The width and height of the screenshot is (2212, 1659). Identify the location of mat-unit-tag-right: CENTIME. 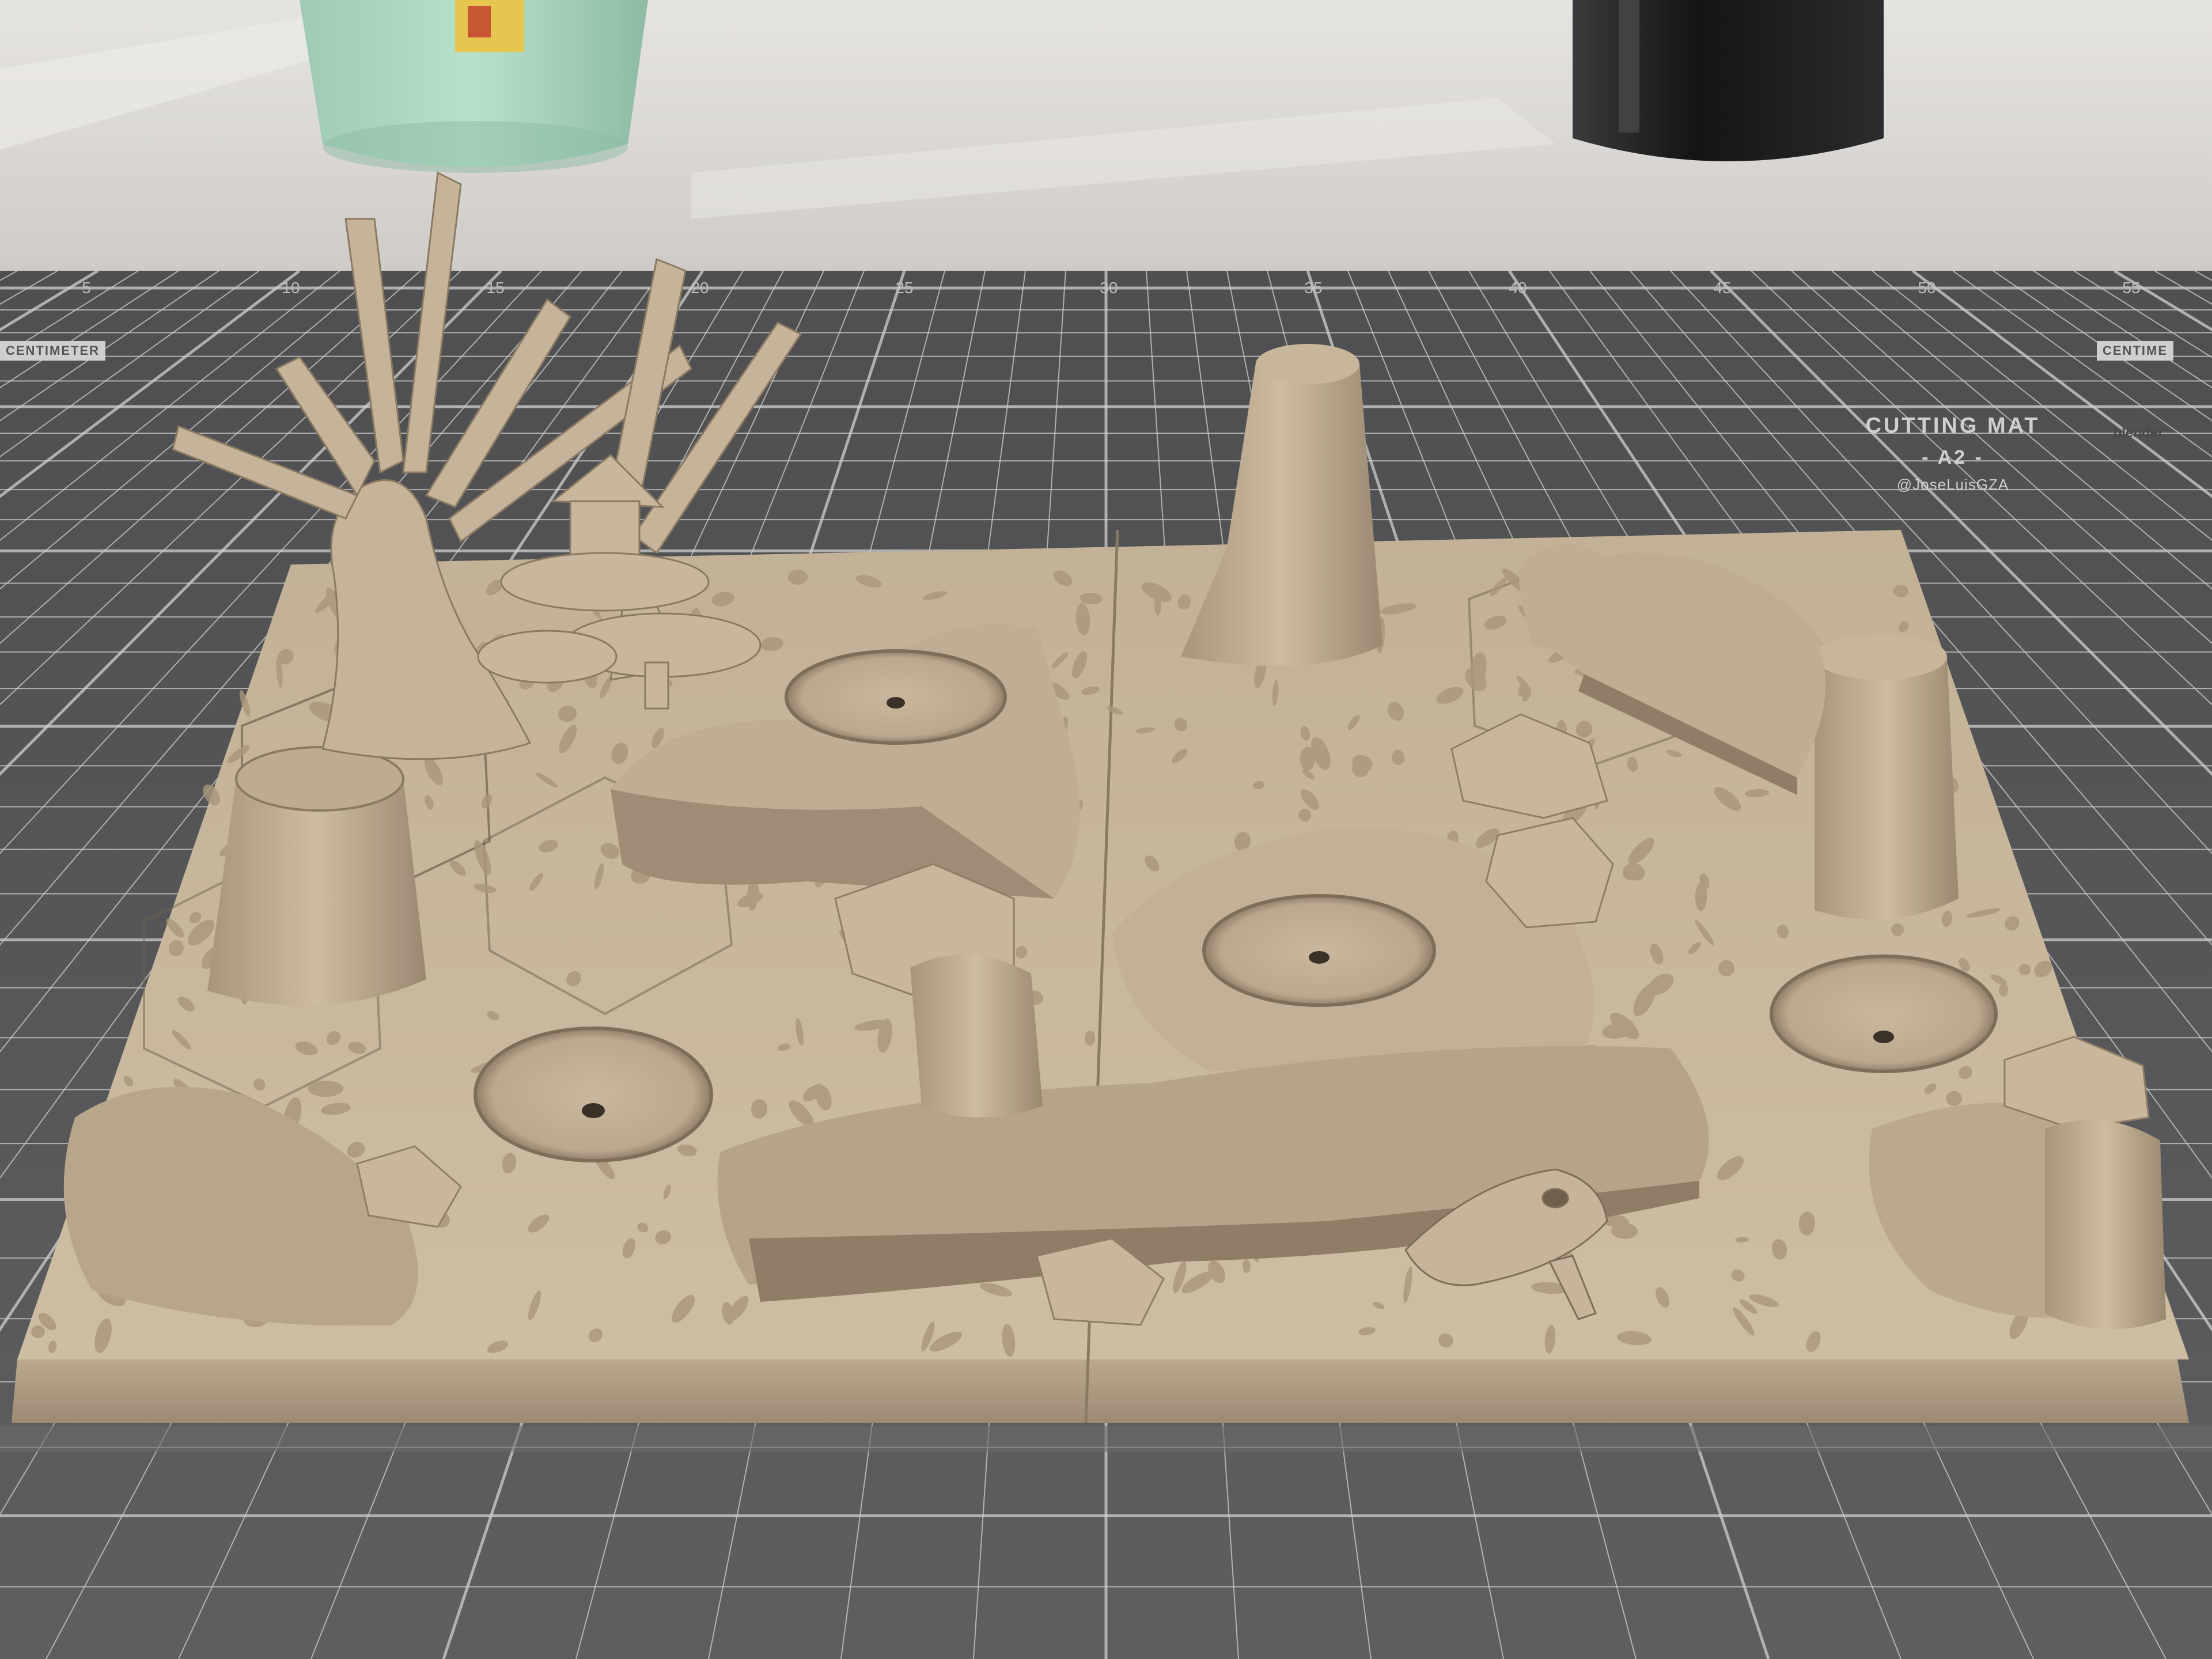
(2135, 351).